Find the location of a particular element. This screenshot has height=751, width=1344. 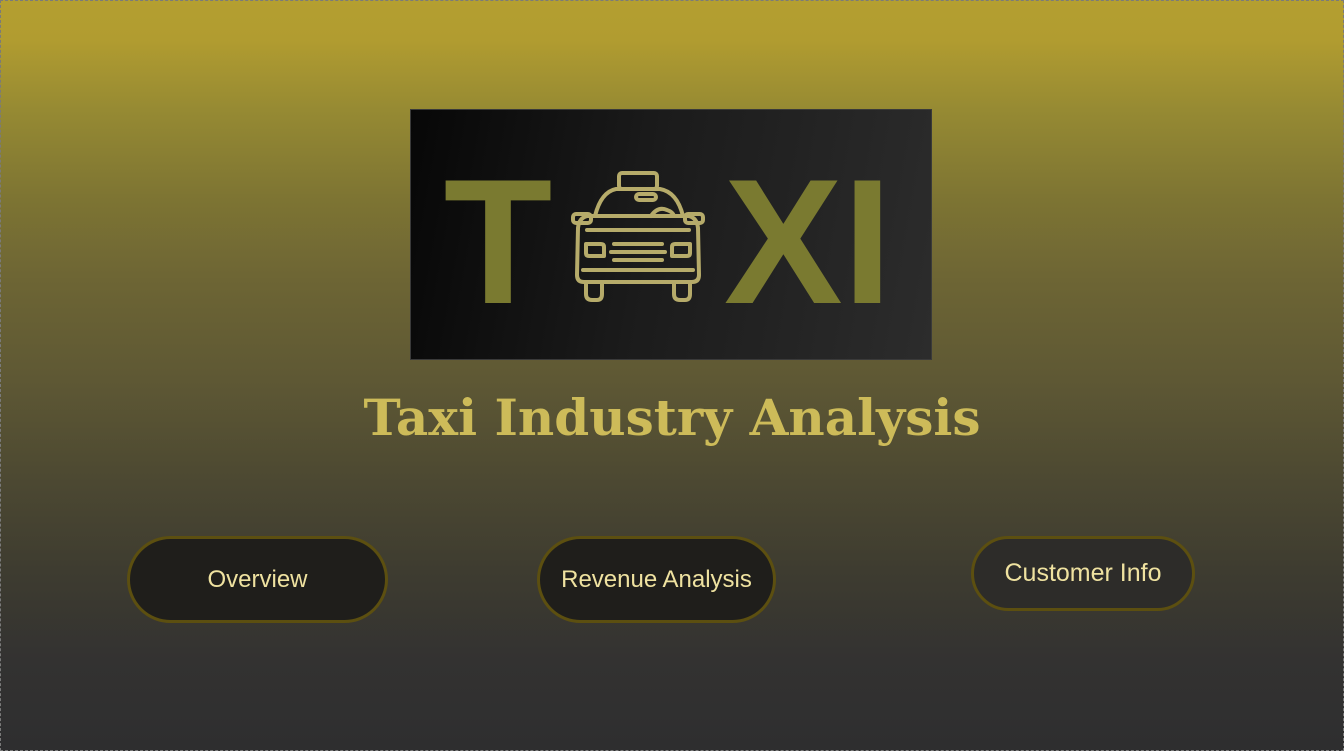

taxi-logo: T XI is located at coordinates (671, 234).